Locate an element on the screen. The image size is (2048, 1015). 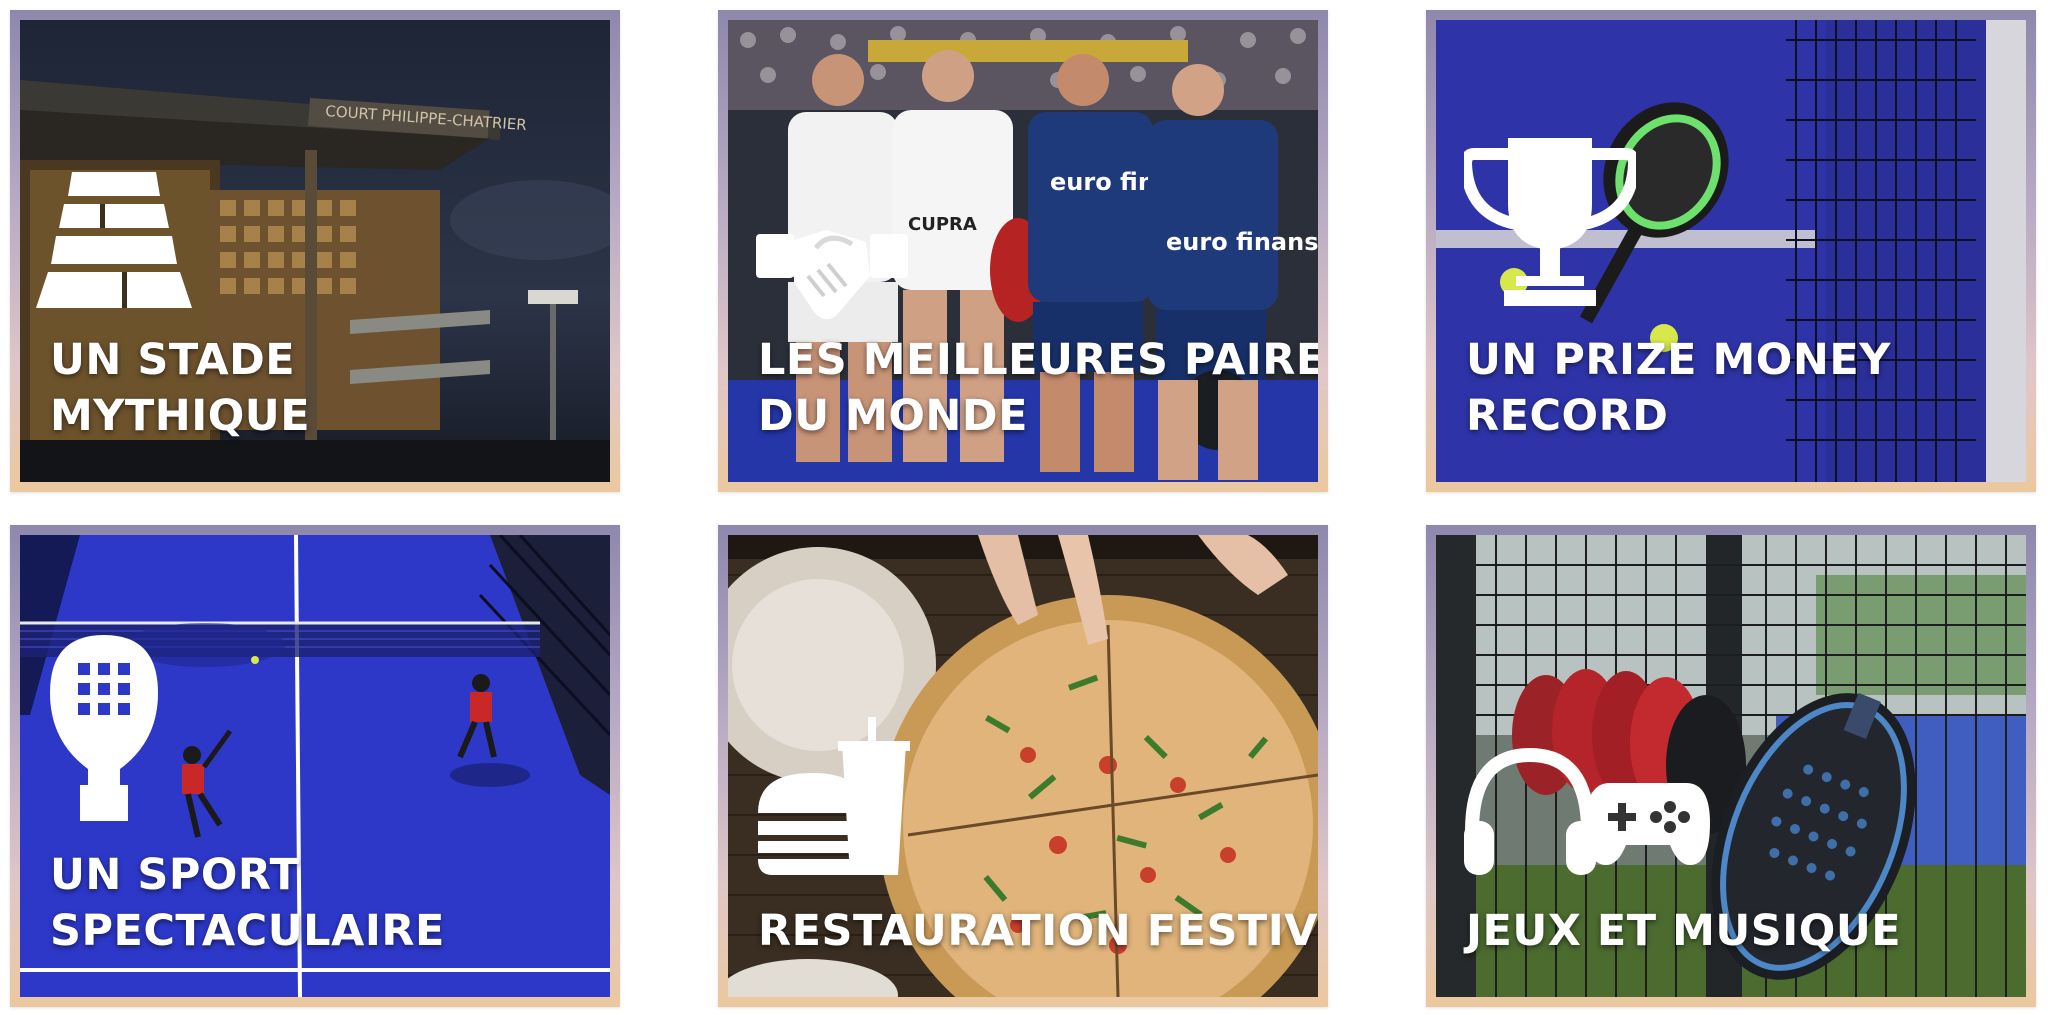
card-title: UN PRIZE MONEY RECORD is located at coordinates (1736, 388).